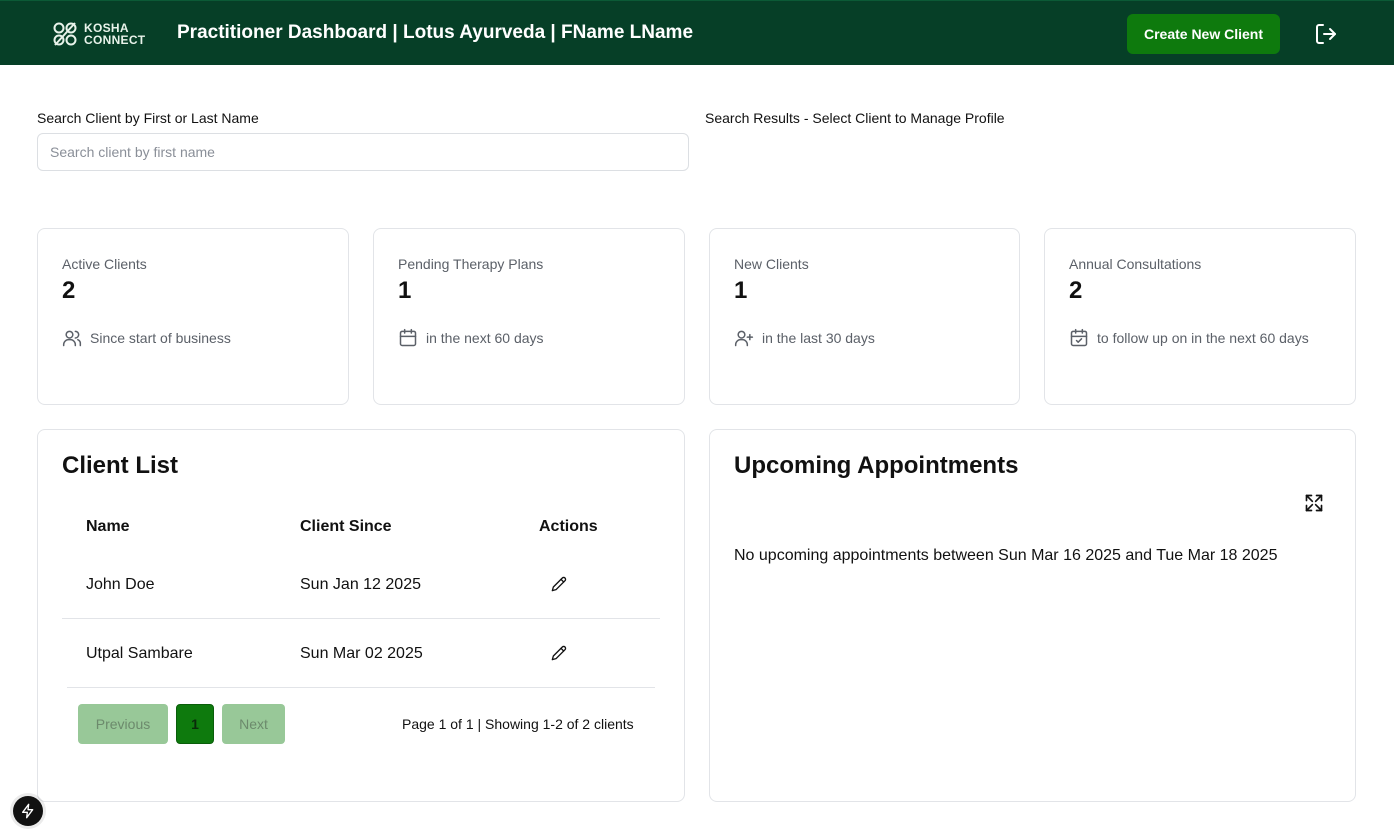 This screenshot has width=1394, height=837. What do you see at coordinates (193, 316) in the screenshot?
I see `stat-card-active-clients: Active Clients 2 Since start of business` at bounding box center [193, 316].